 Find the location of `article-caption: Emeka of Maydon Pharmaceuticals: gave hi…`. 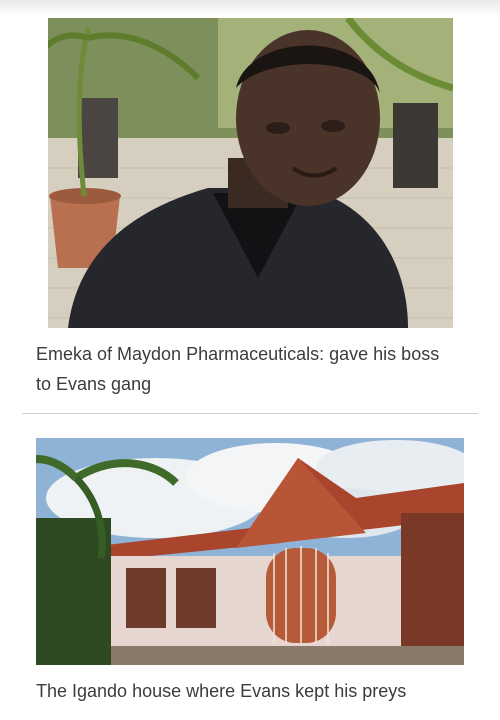

article-caption: Emeka of Maydon Pharmaceuticals: gave hi… is located at coordinates (246, 369).